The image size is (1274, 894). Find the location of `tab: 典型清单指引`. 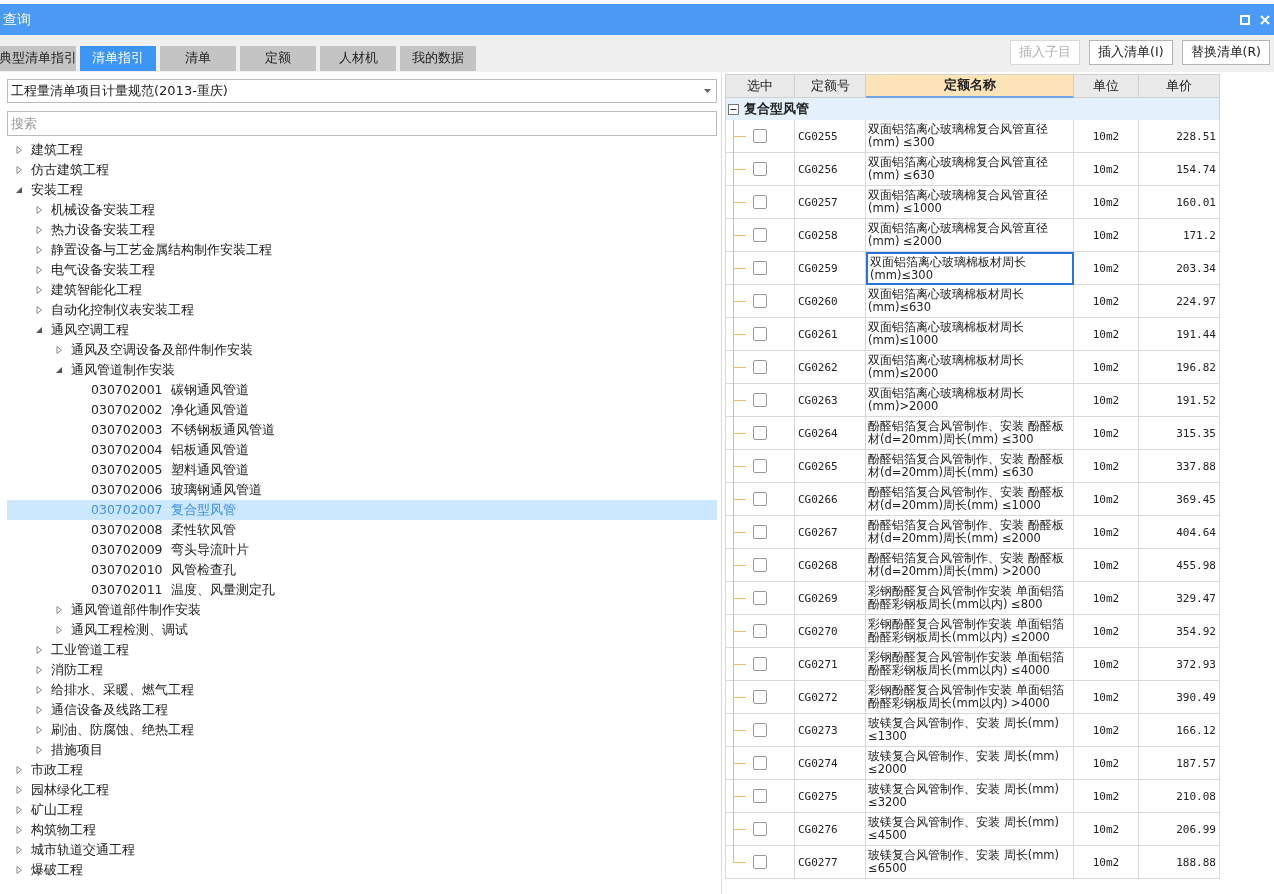

tab: 典型清单指引 is located at coordinates (38, 58).